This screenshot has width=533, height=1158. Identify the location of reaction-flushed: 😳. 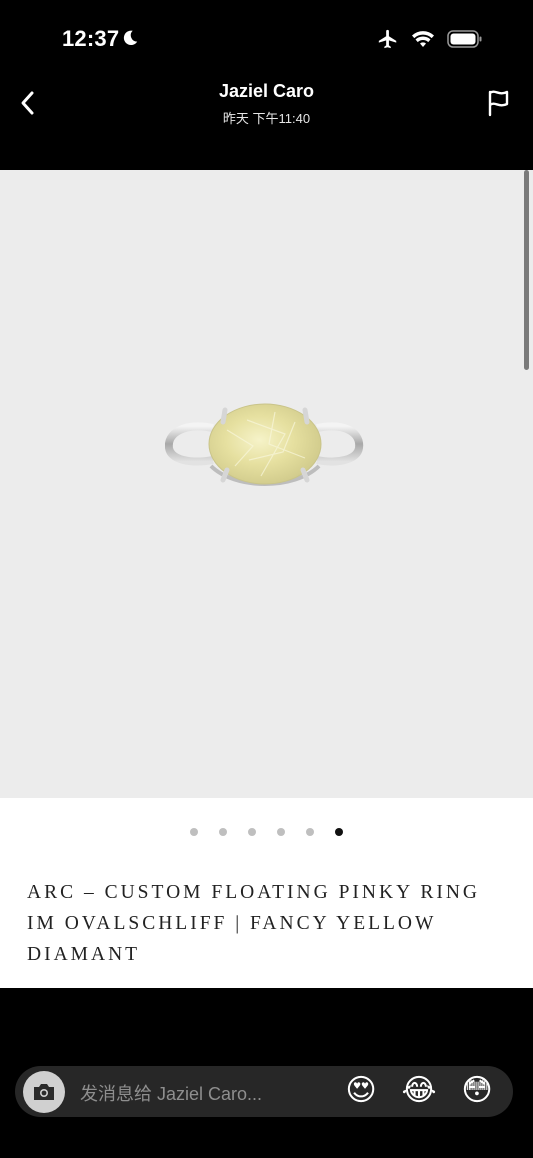
(477, 1091).